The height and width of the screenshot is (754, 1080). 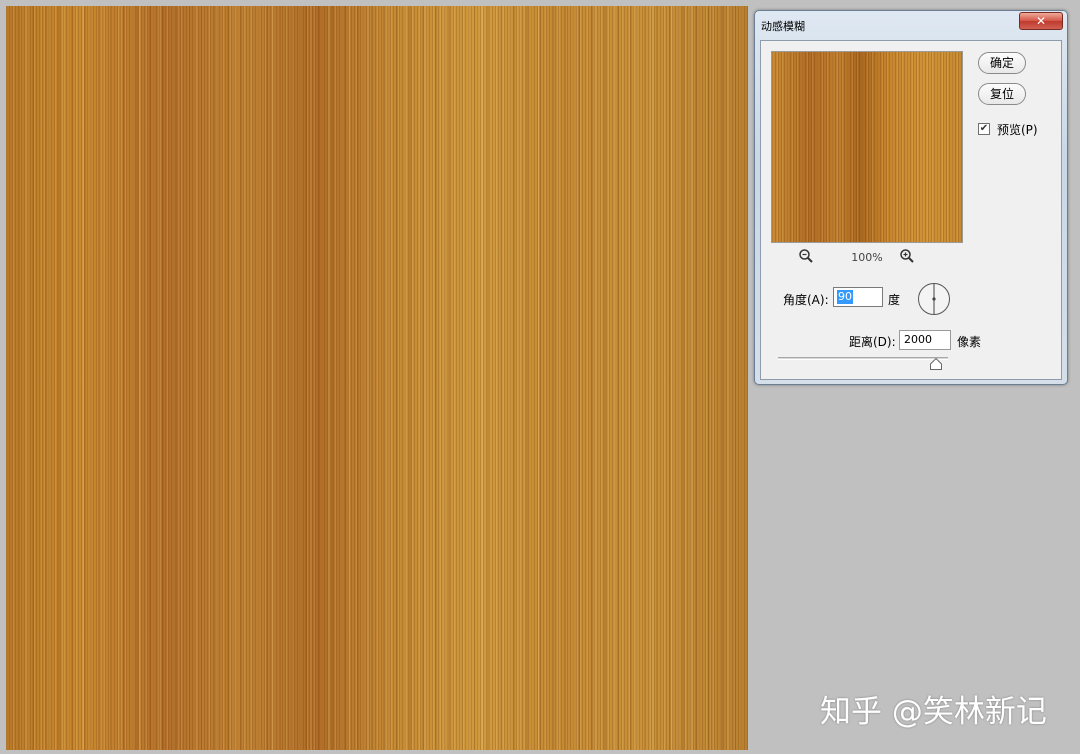 What do you see at coordinates (1017, 129) in the screenshot?
I see `preview-label: 预览(P)` at bounding box center [1017, 129].